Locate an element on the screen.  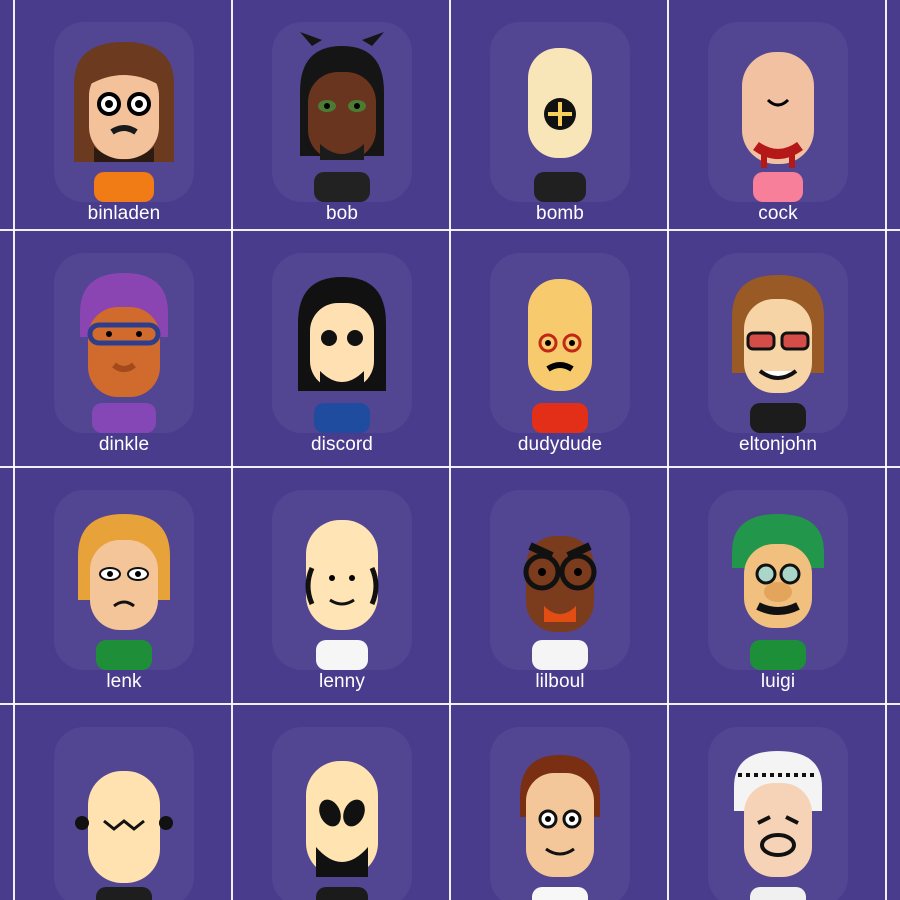
mii-card: dudydude is located at coordinates (560, 349).